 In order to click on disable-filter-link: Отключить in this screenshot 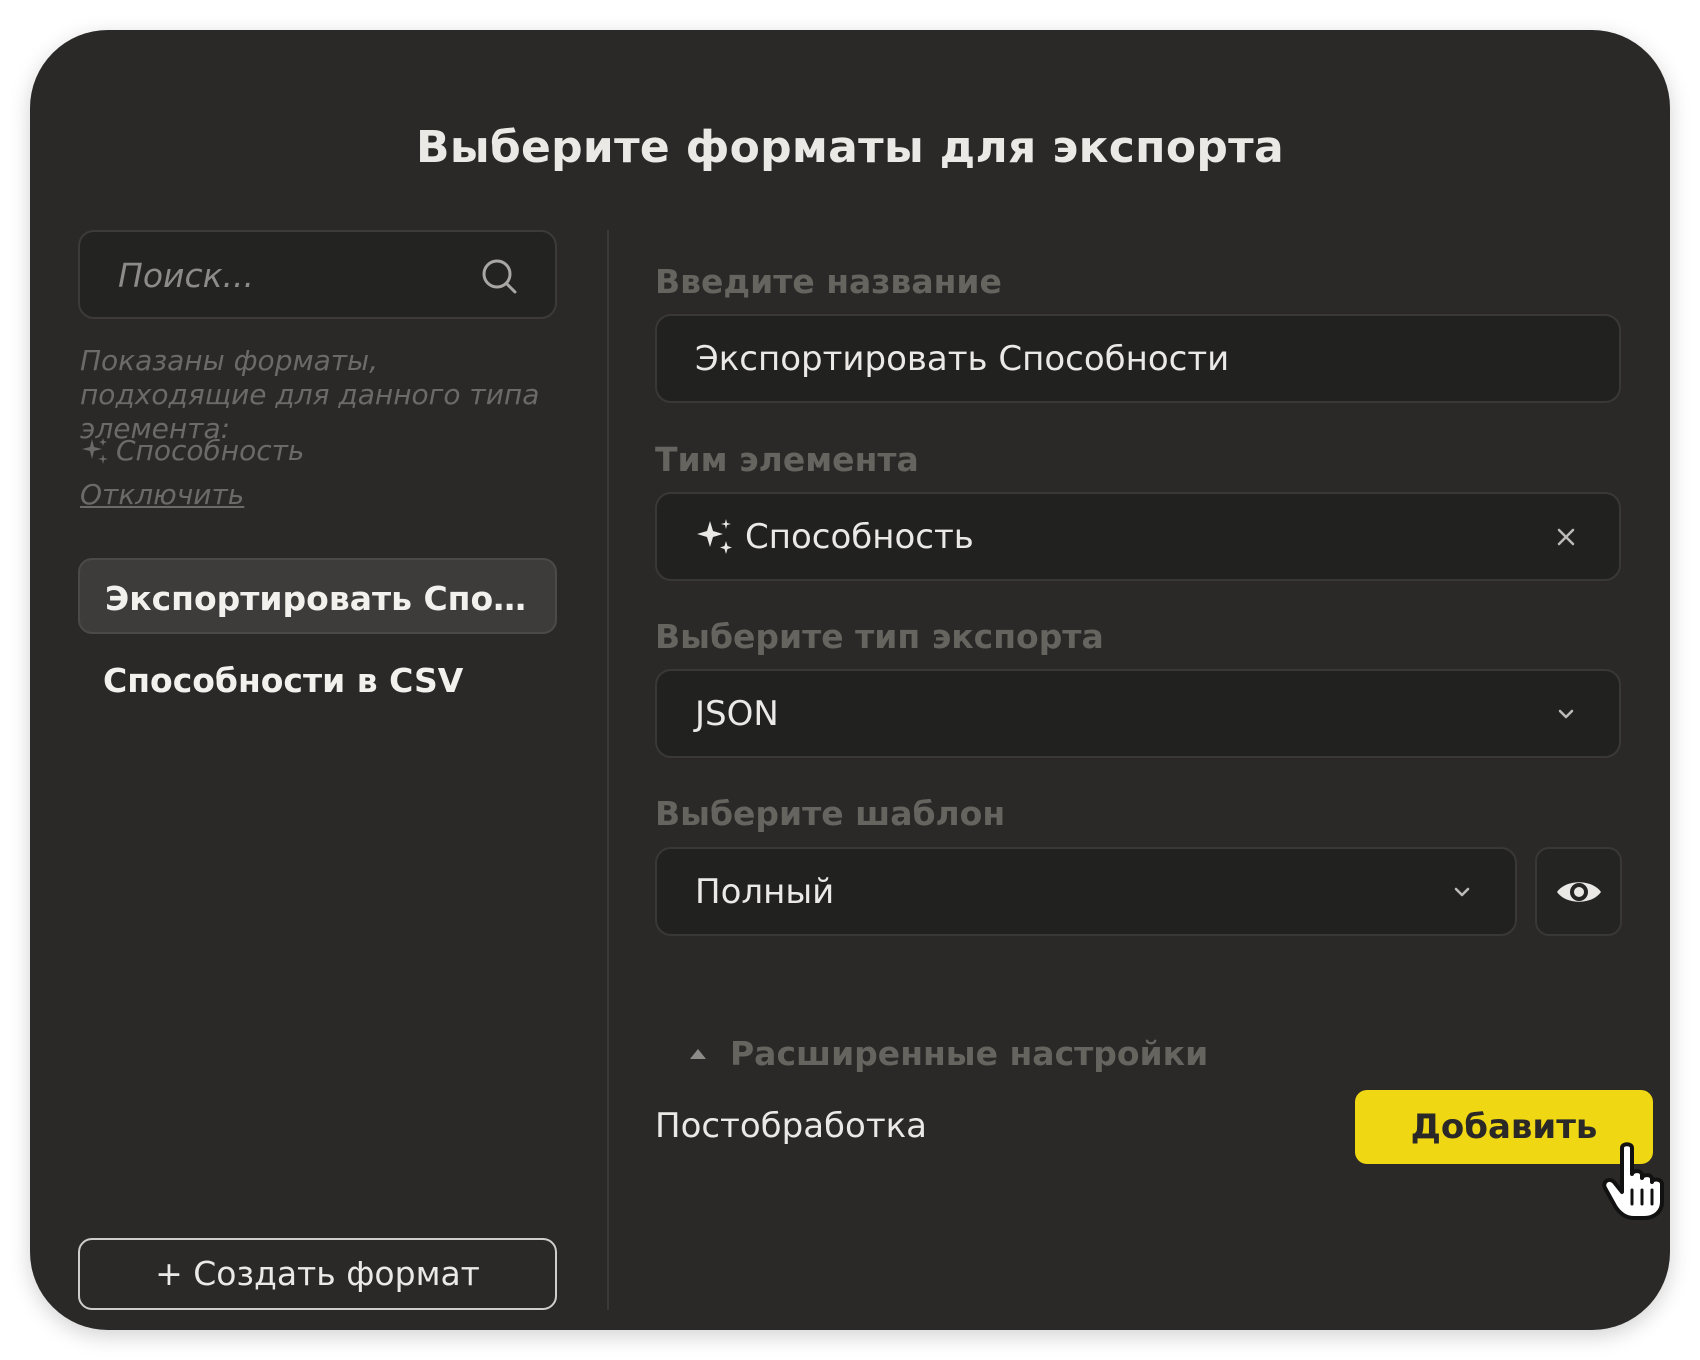, I will do `click(162, 494)`.